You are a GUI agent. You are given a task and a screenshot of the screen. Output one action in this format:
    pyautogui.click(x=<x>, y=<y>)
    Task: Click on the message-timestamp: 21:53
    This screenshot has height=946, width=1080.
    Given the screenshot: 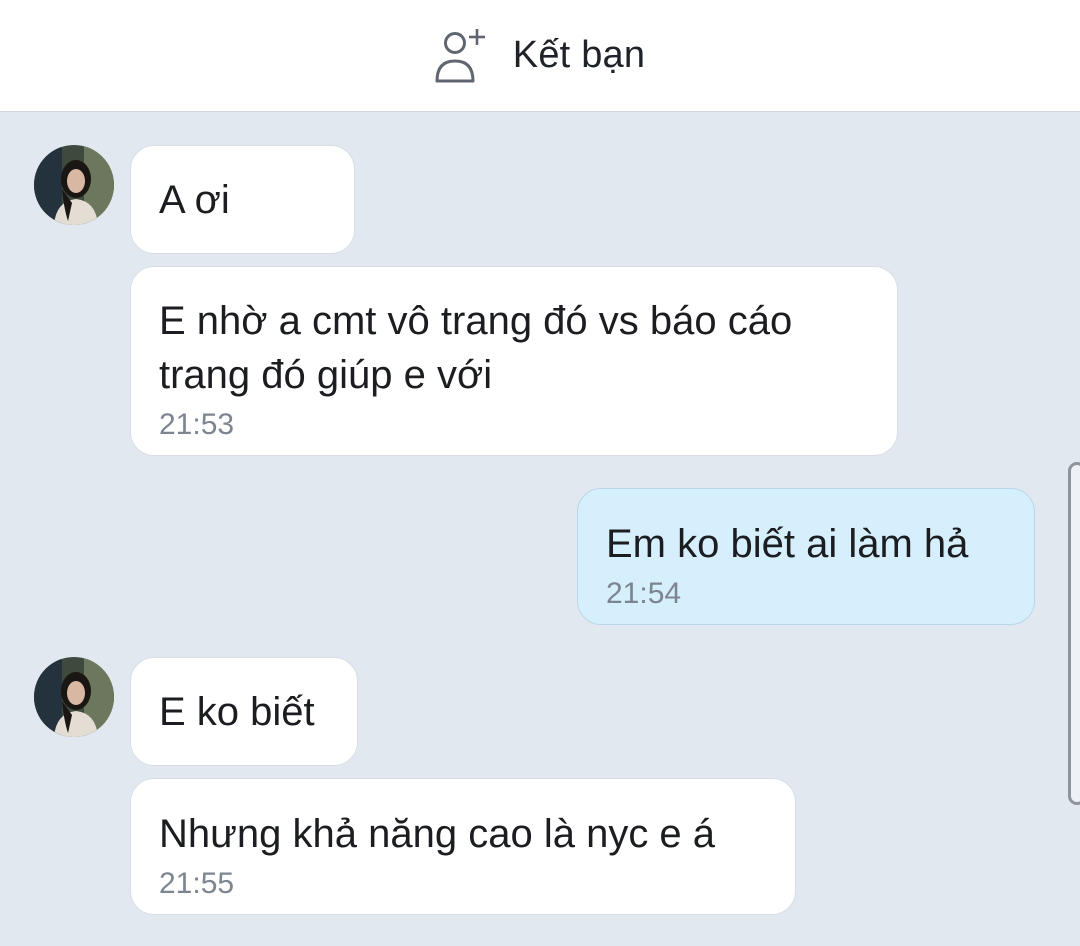 What is the action you would take?
    pyautogui.click(x=197, y=424)
    